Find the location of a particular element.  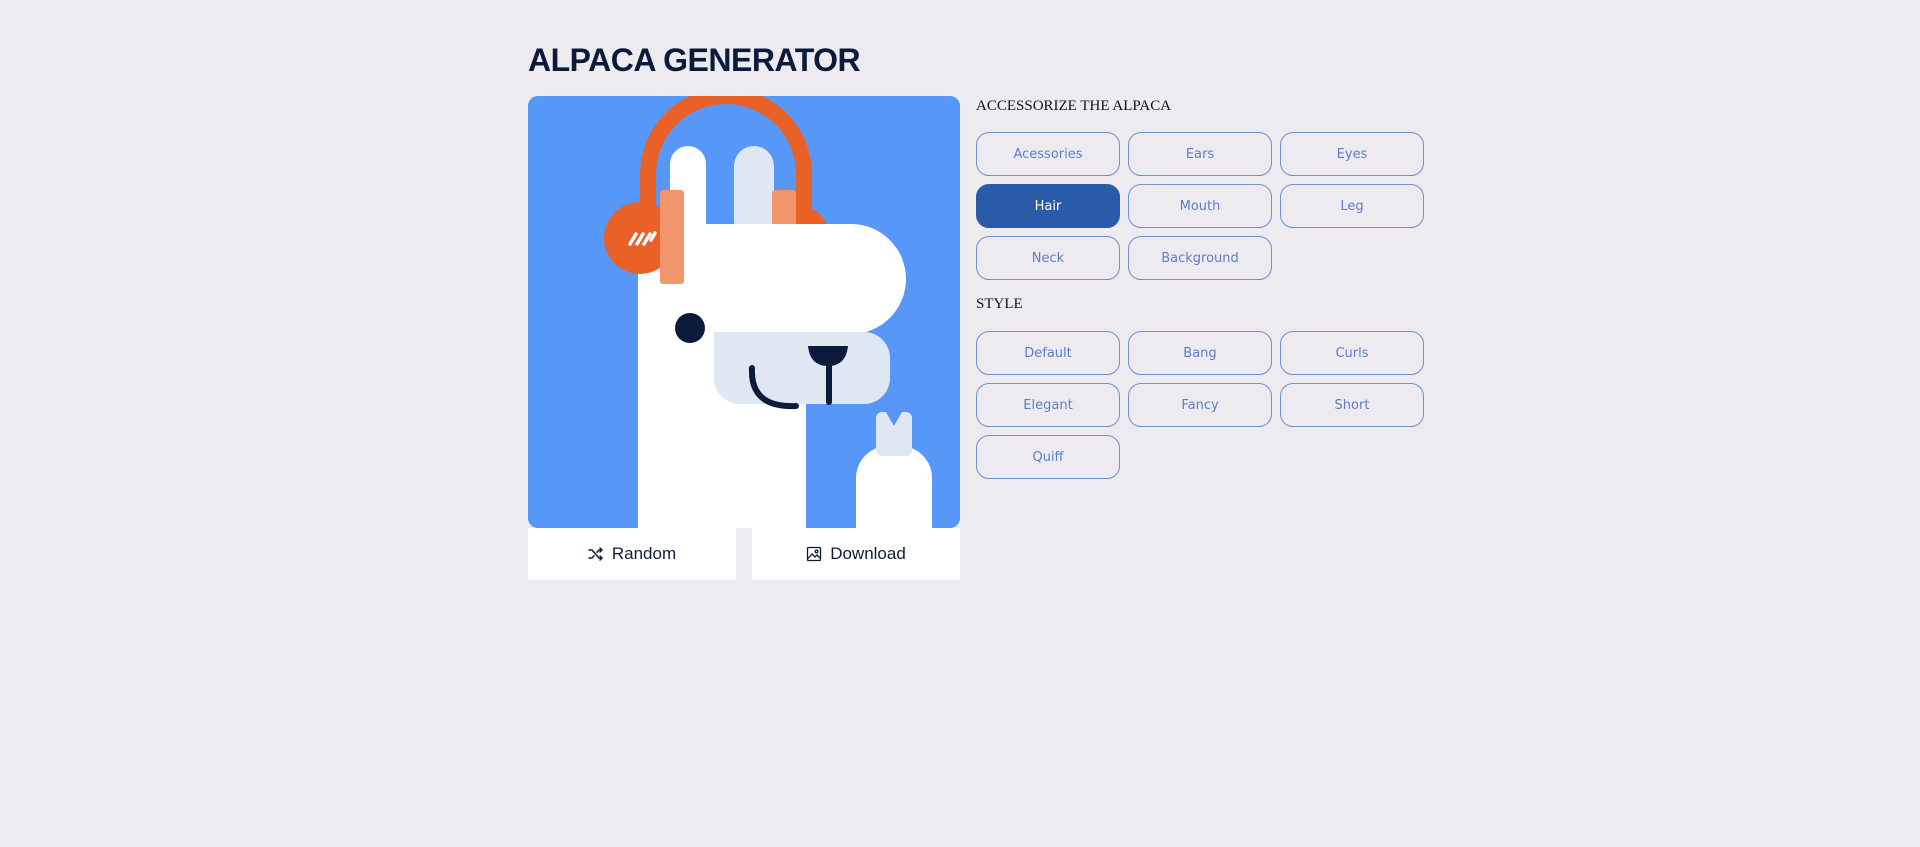

style-button-bang: Bang is located at coordinates (1200, 353).